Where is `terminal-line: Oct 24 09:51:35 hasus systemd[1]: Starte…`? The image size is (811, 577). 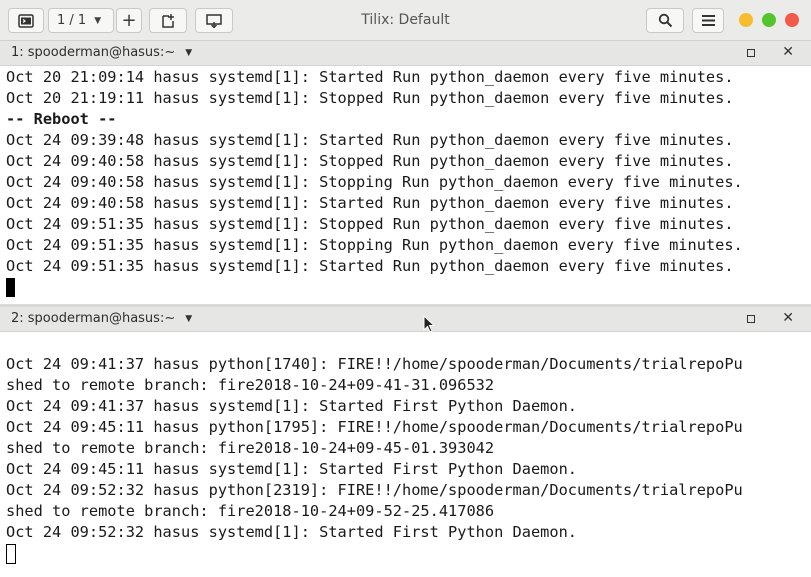 terminal-line: Oct 24 09:51:35 hasus systemd[1]: Starte… is located at coordinates (370, 266).